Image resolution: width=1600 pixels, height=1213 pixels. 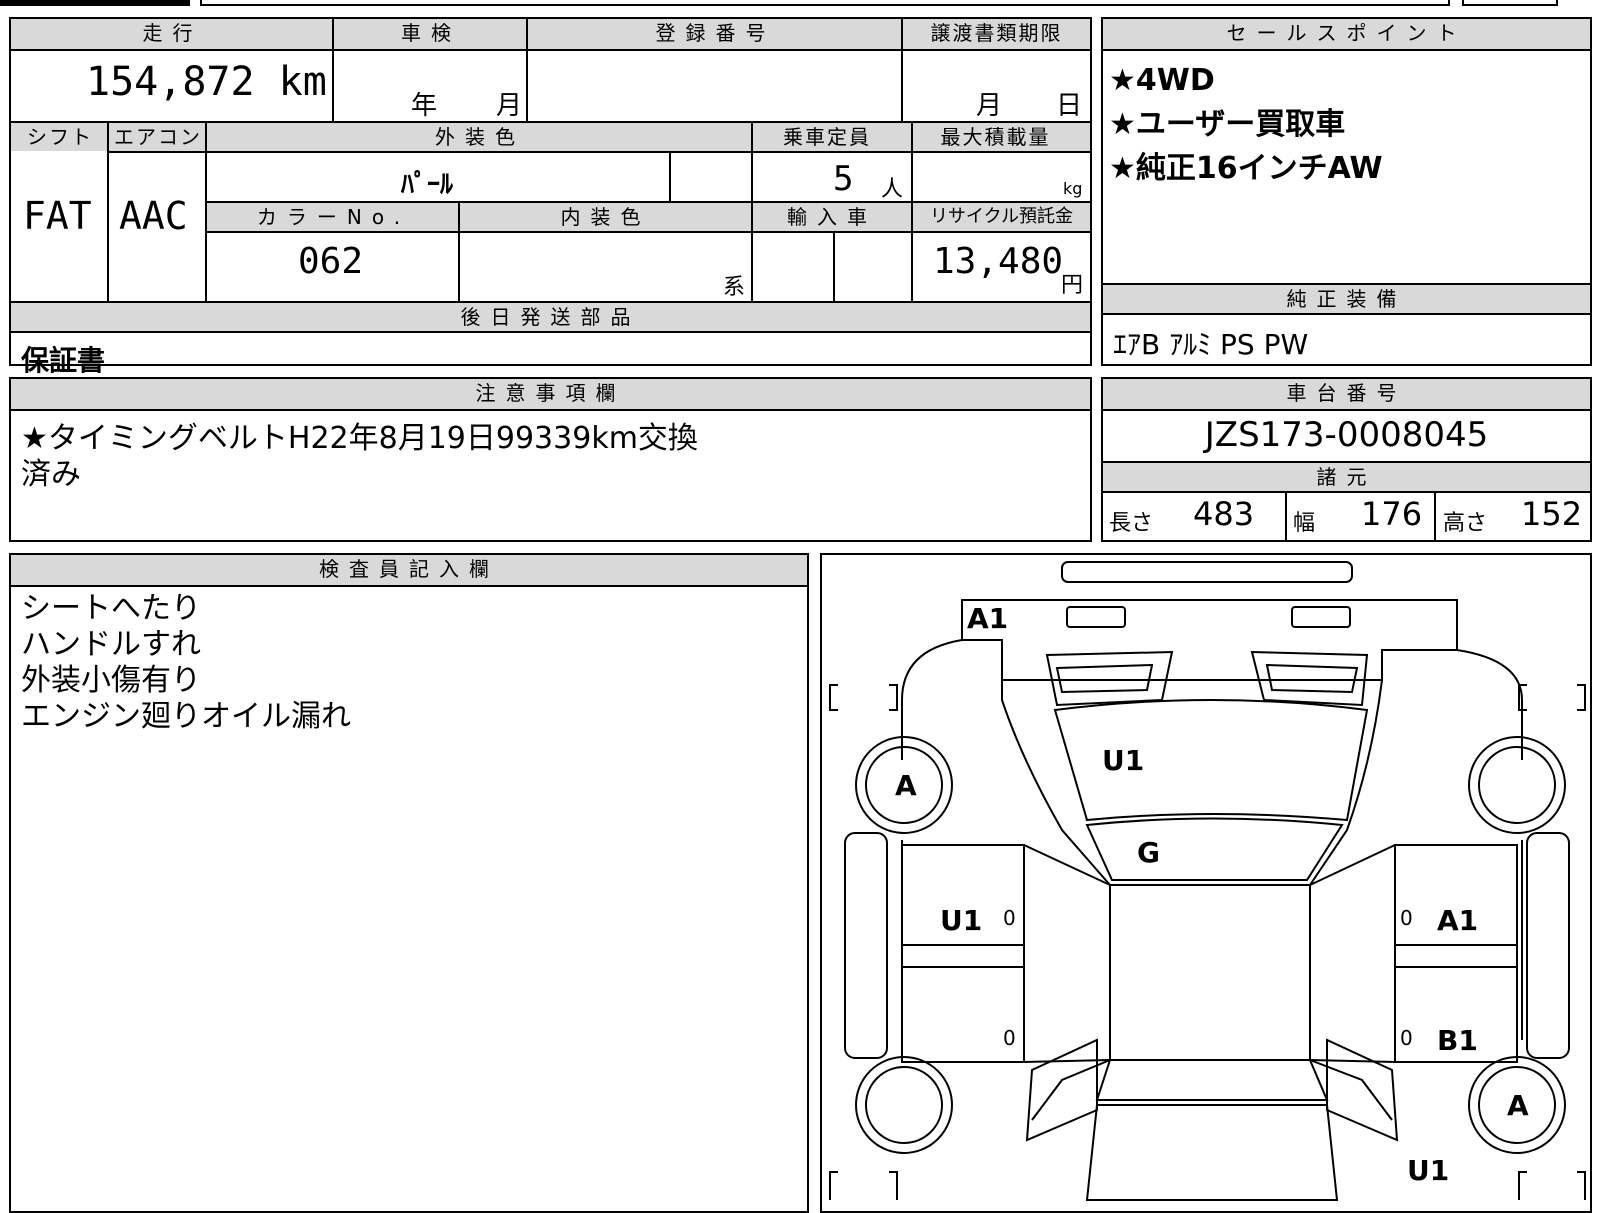 I want to click on mark-a1-top: A1, so click(x=987, y=618).